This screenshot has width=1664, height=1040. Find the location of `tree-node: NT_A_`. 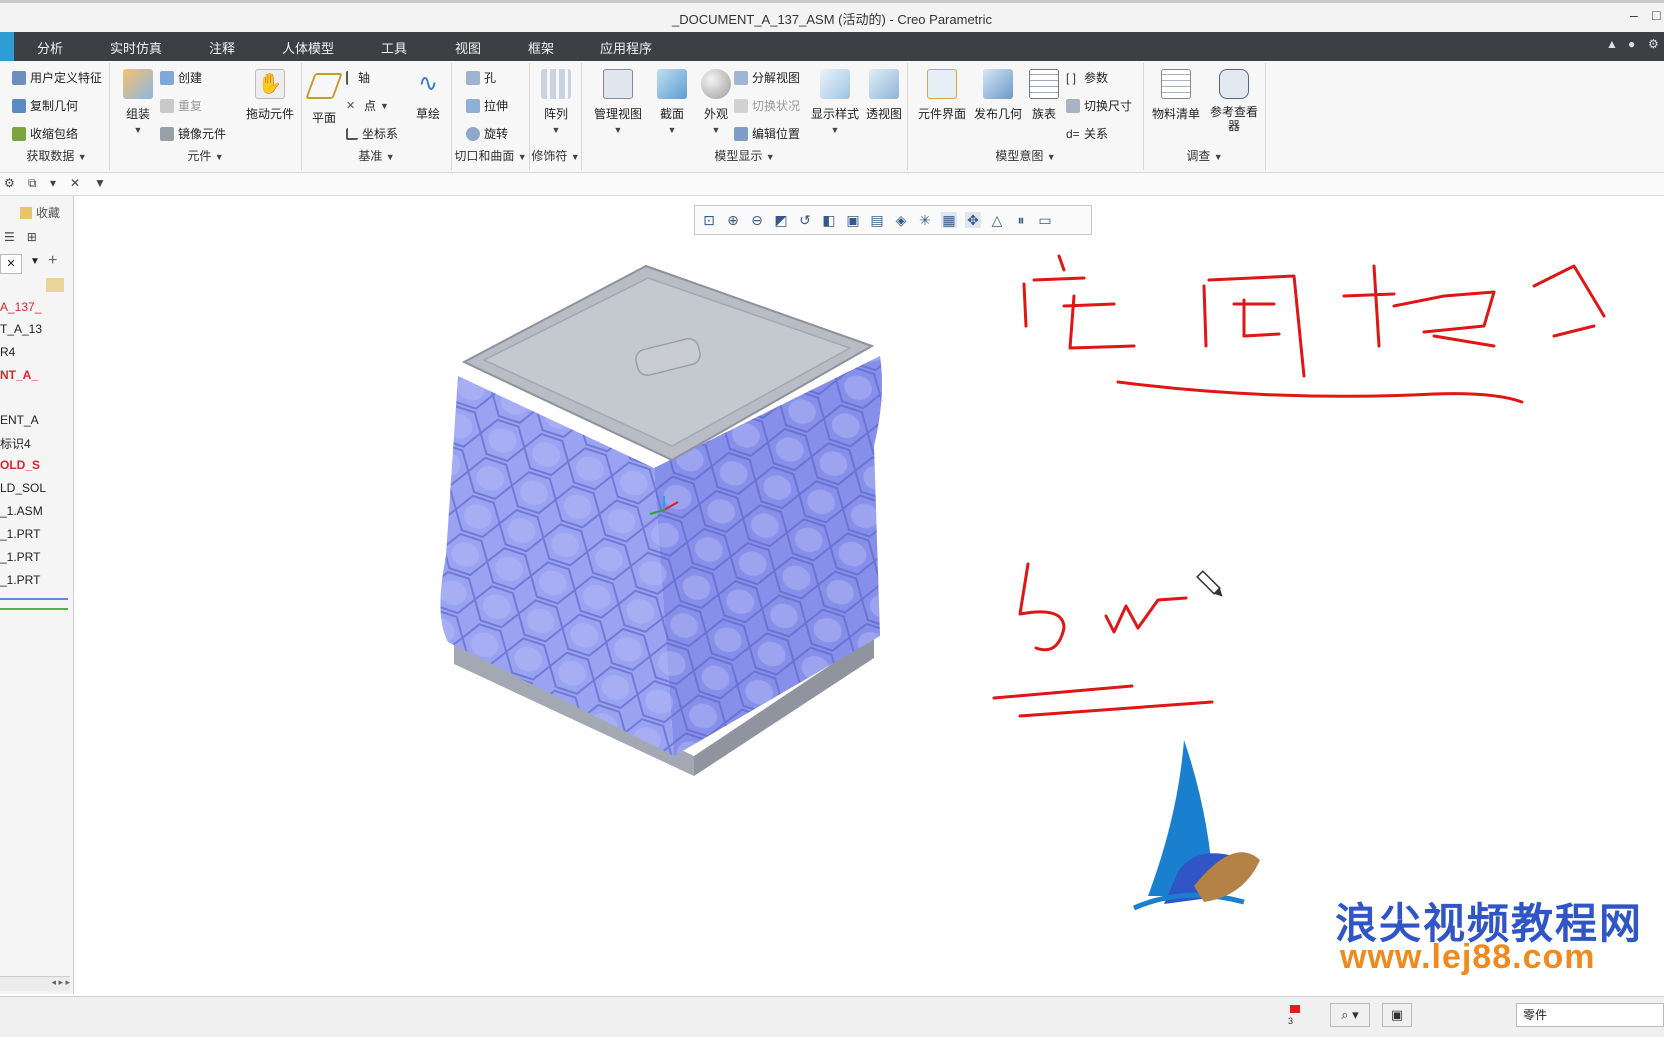

tree-node: NT_A_ is located at coordinates (19, 375).